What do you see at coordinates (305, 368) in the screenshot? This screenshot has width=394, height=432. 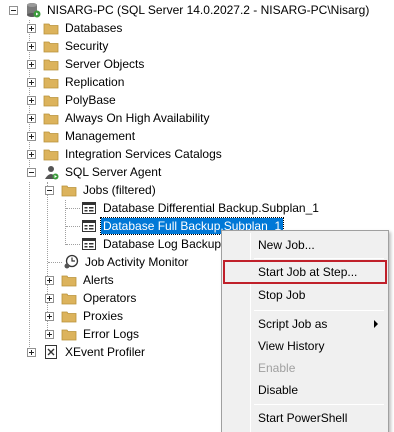 I see `menu-item-enable: Enable` at bounding box center [305, 368].